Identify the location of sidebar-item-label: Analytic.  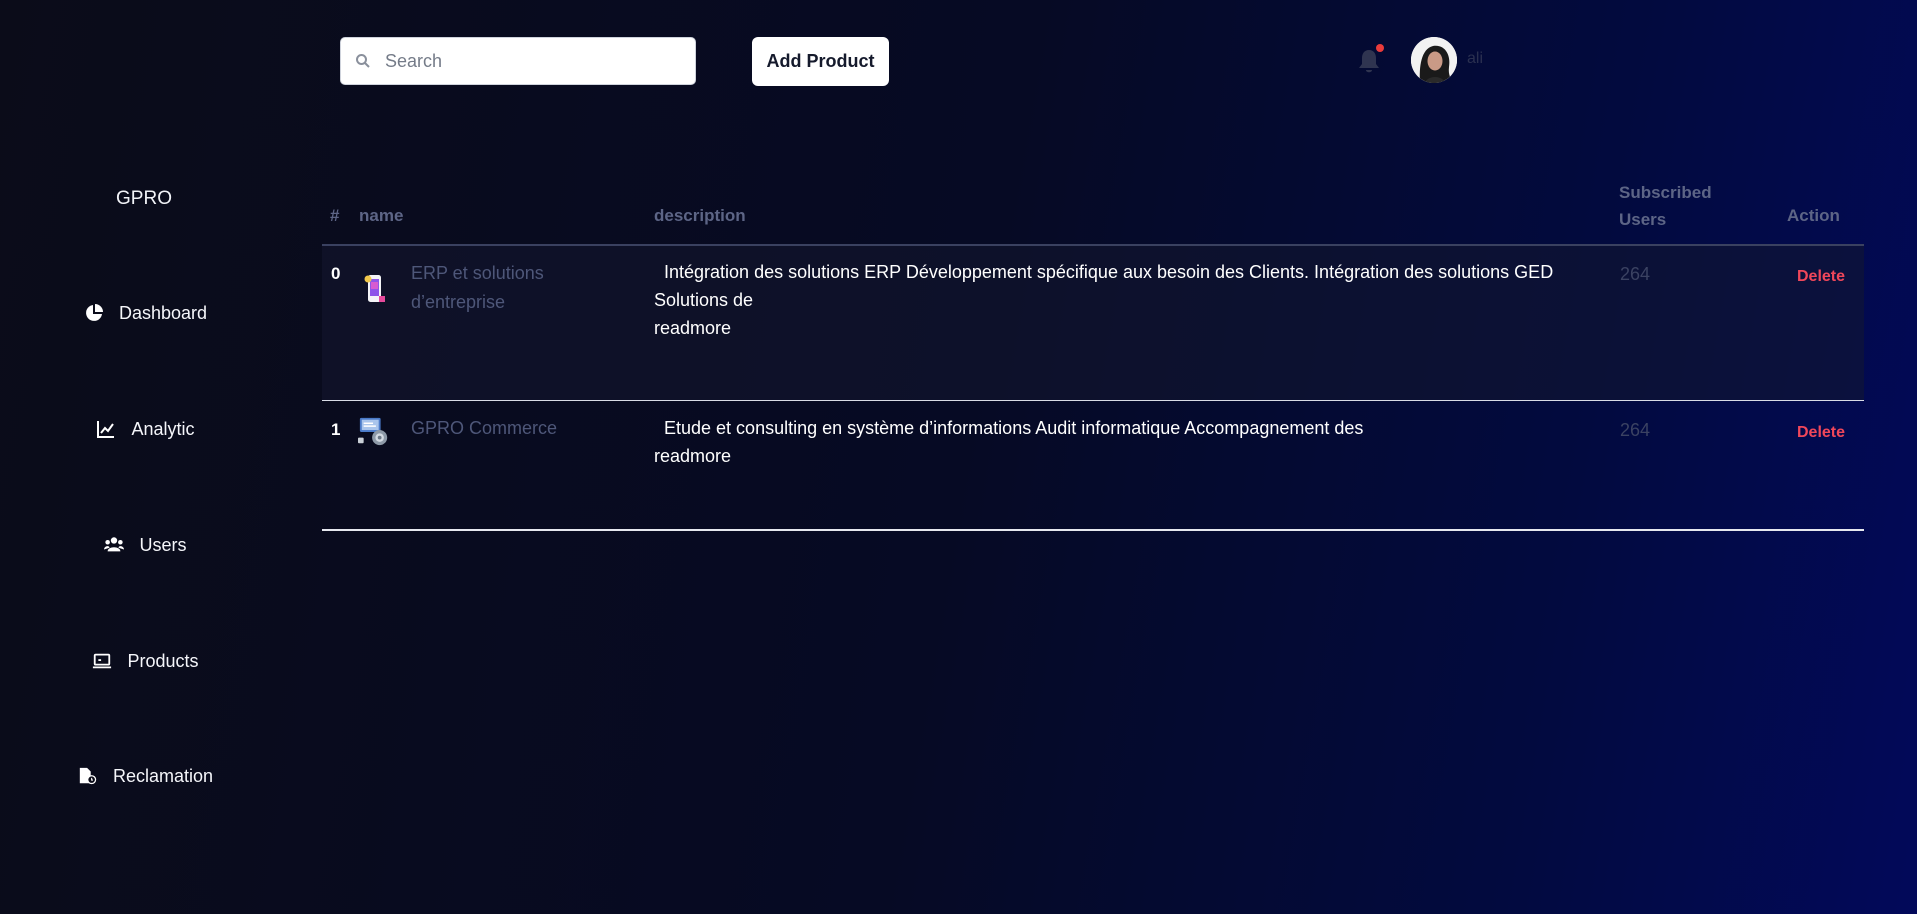
(163, 428).